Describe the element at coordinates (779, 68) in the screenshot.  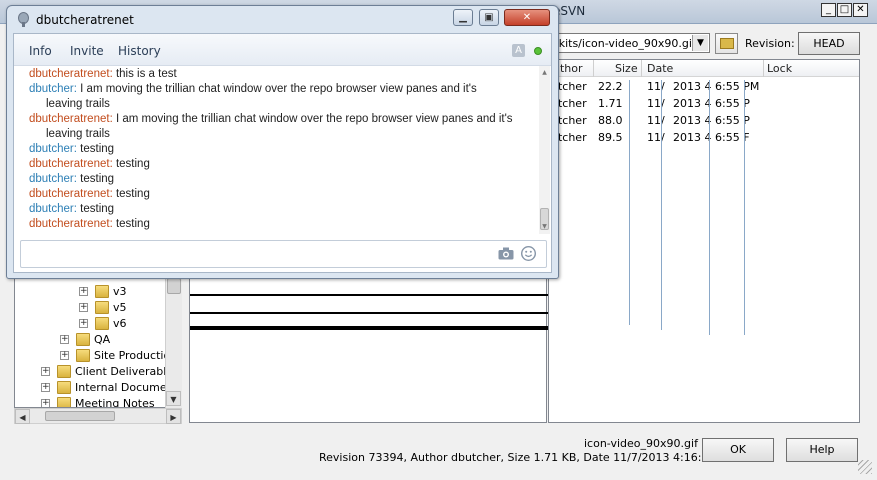
I see `column-lock: Lock` at that location.